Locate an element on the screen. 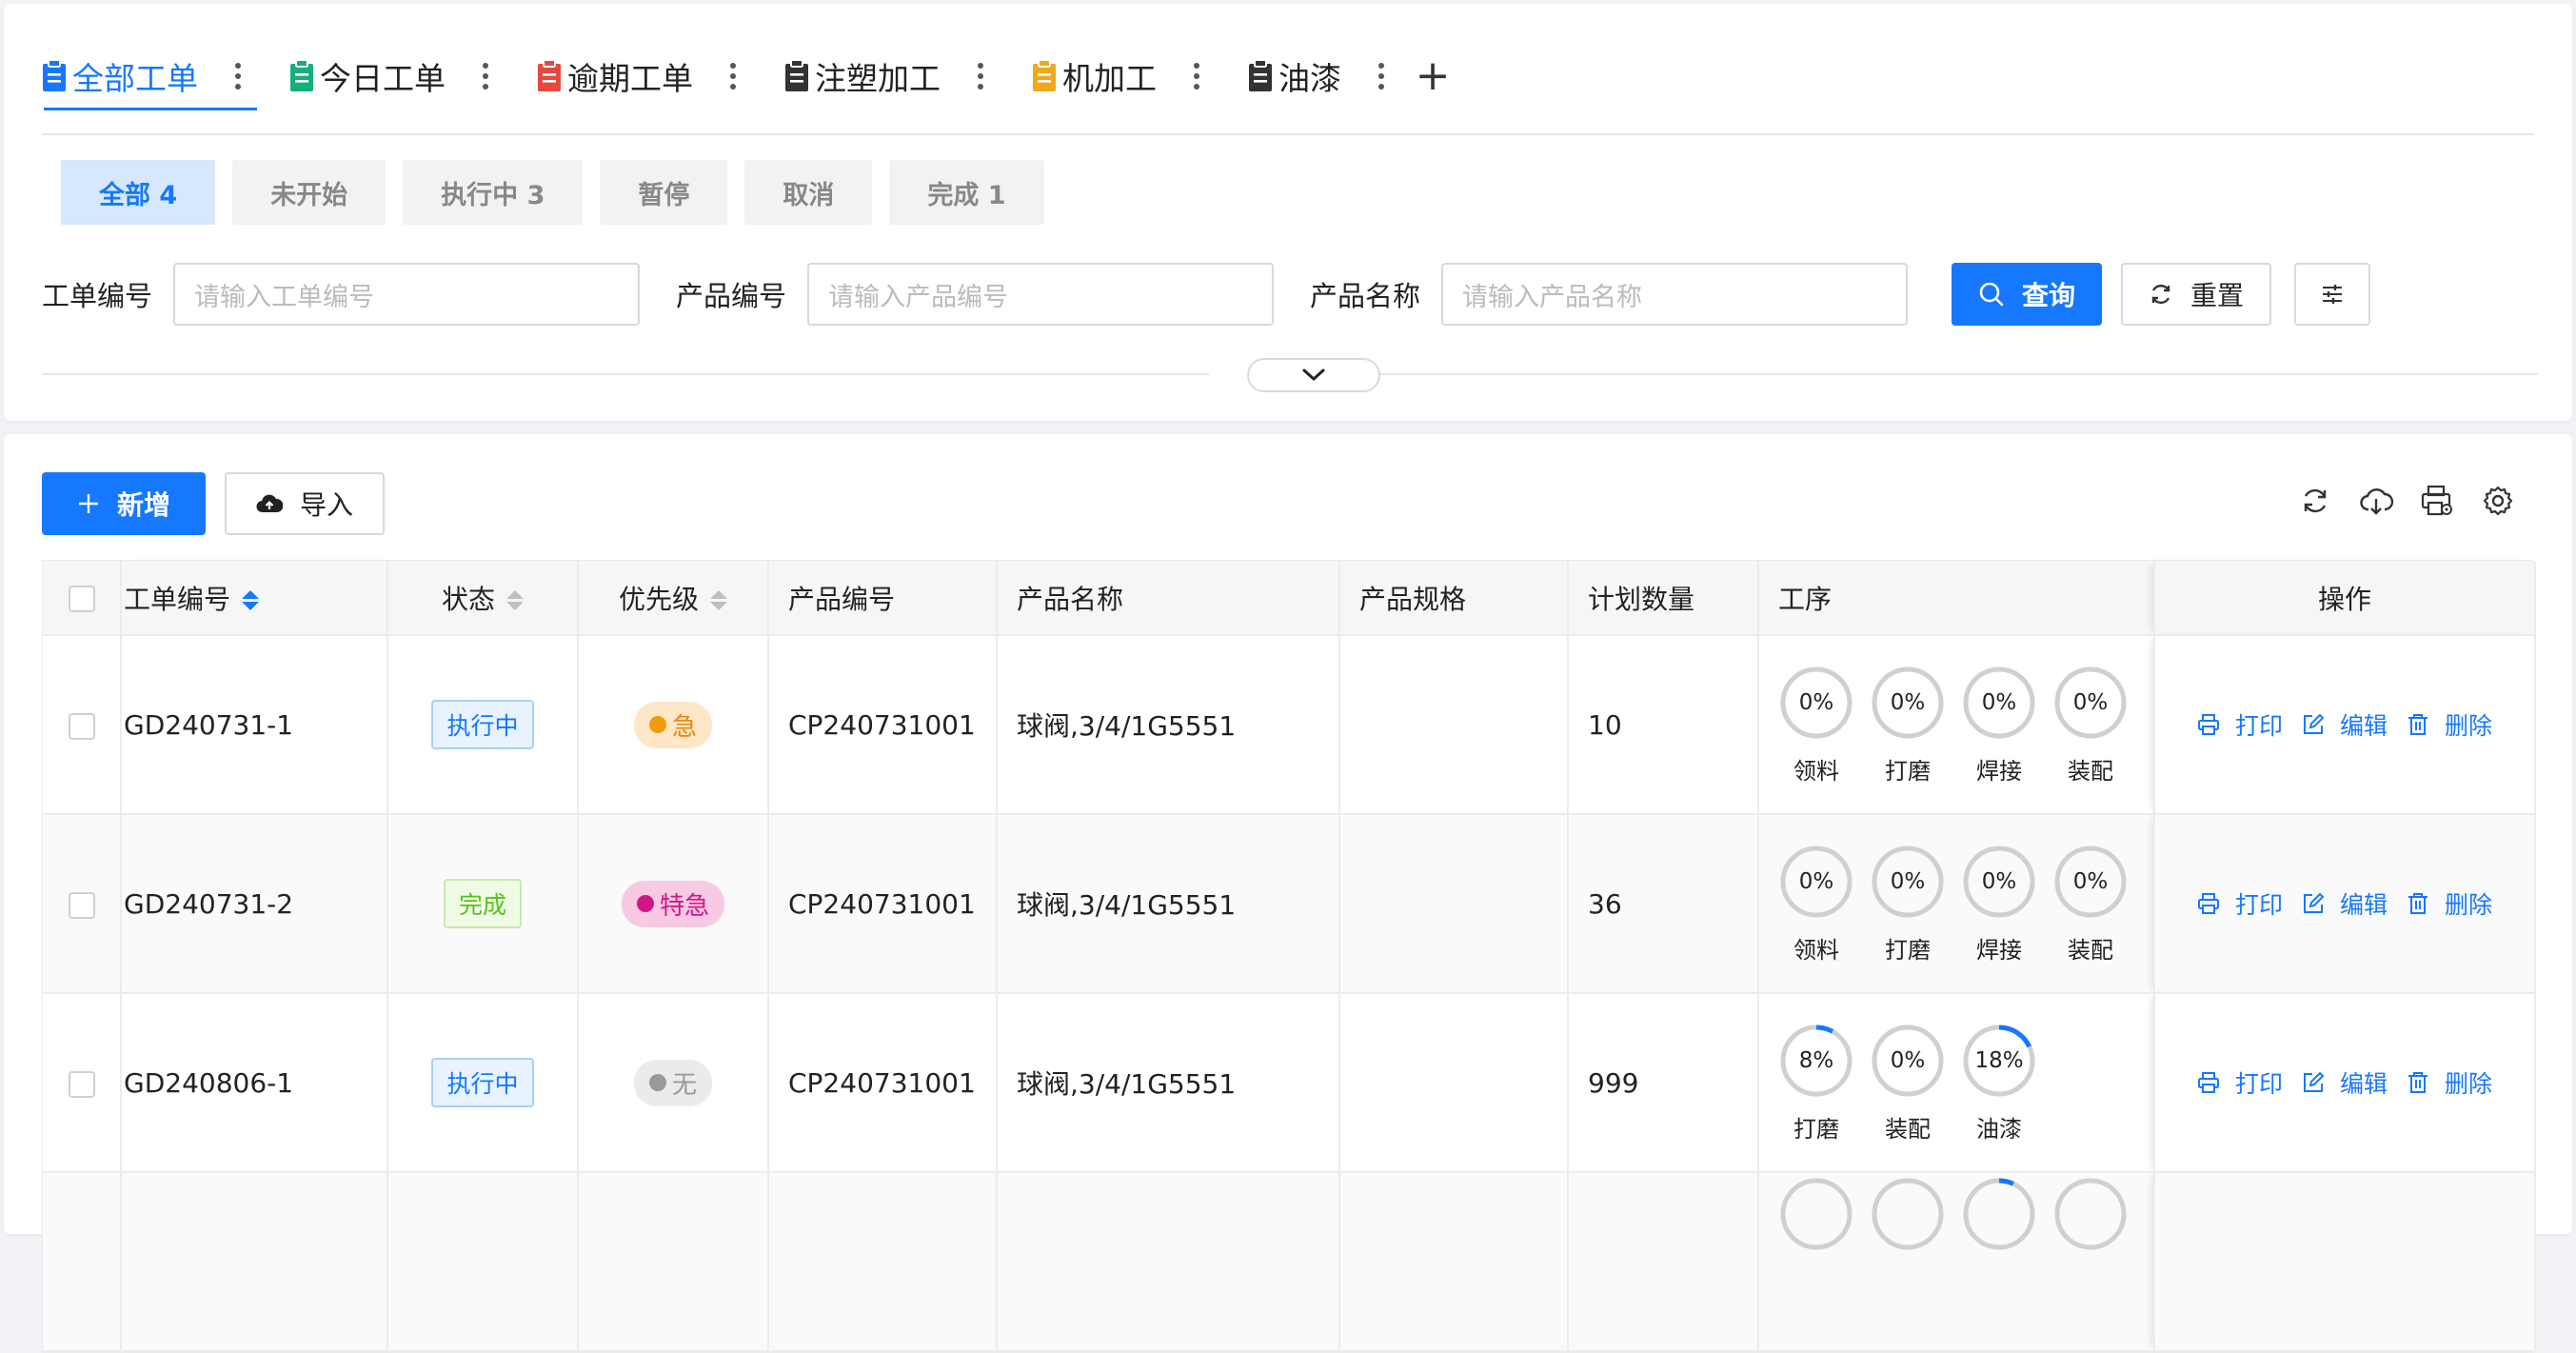 The image size is (2576, 1353). process-cell is located at coordinates (1956, 1262).